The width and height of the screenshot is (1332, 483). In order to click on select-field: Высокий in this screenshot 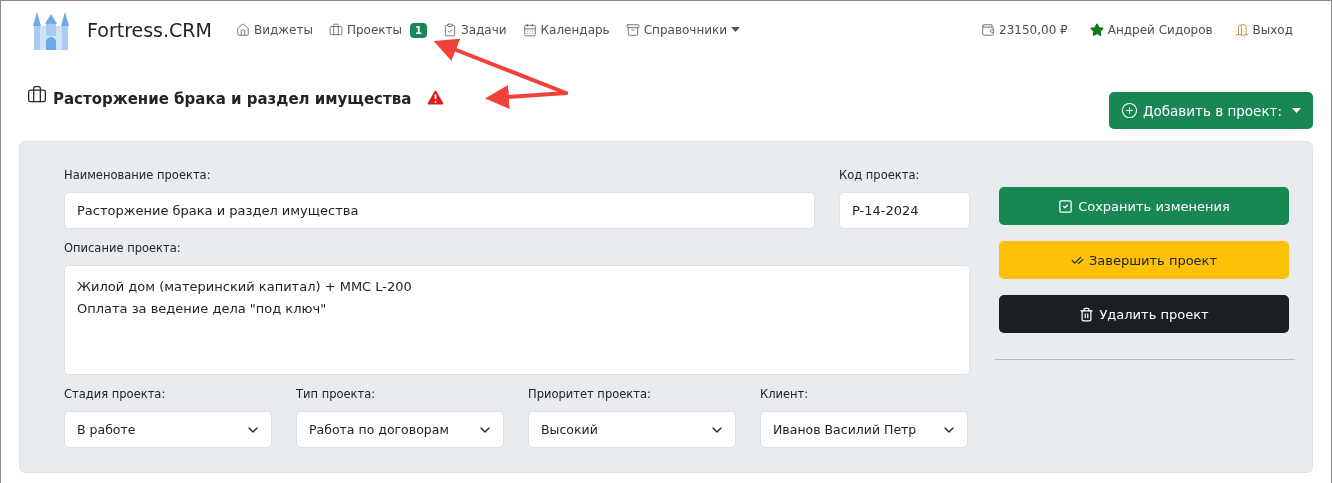, I will do `click(632, 429)`.